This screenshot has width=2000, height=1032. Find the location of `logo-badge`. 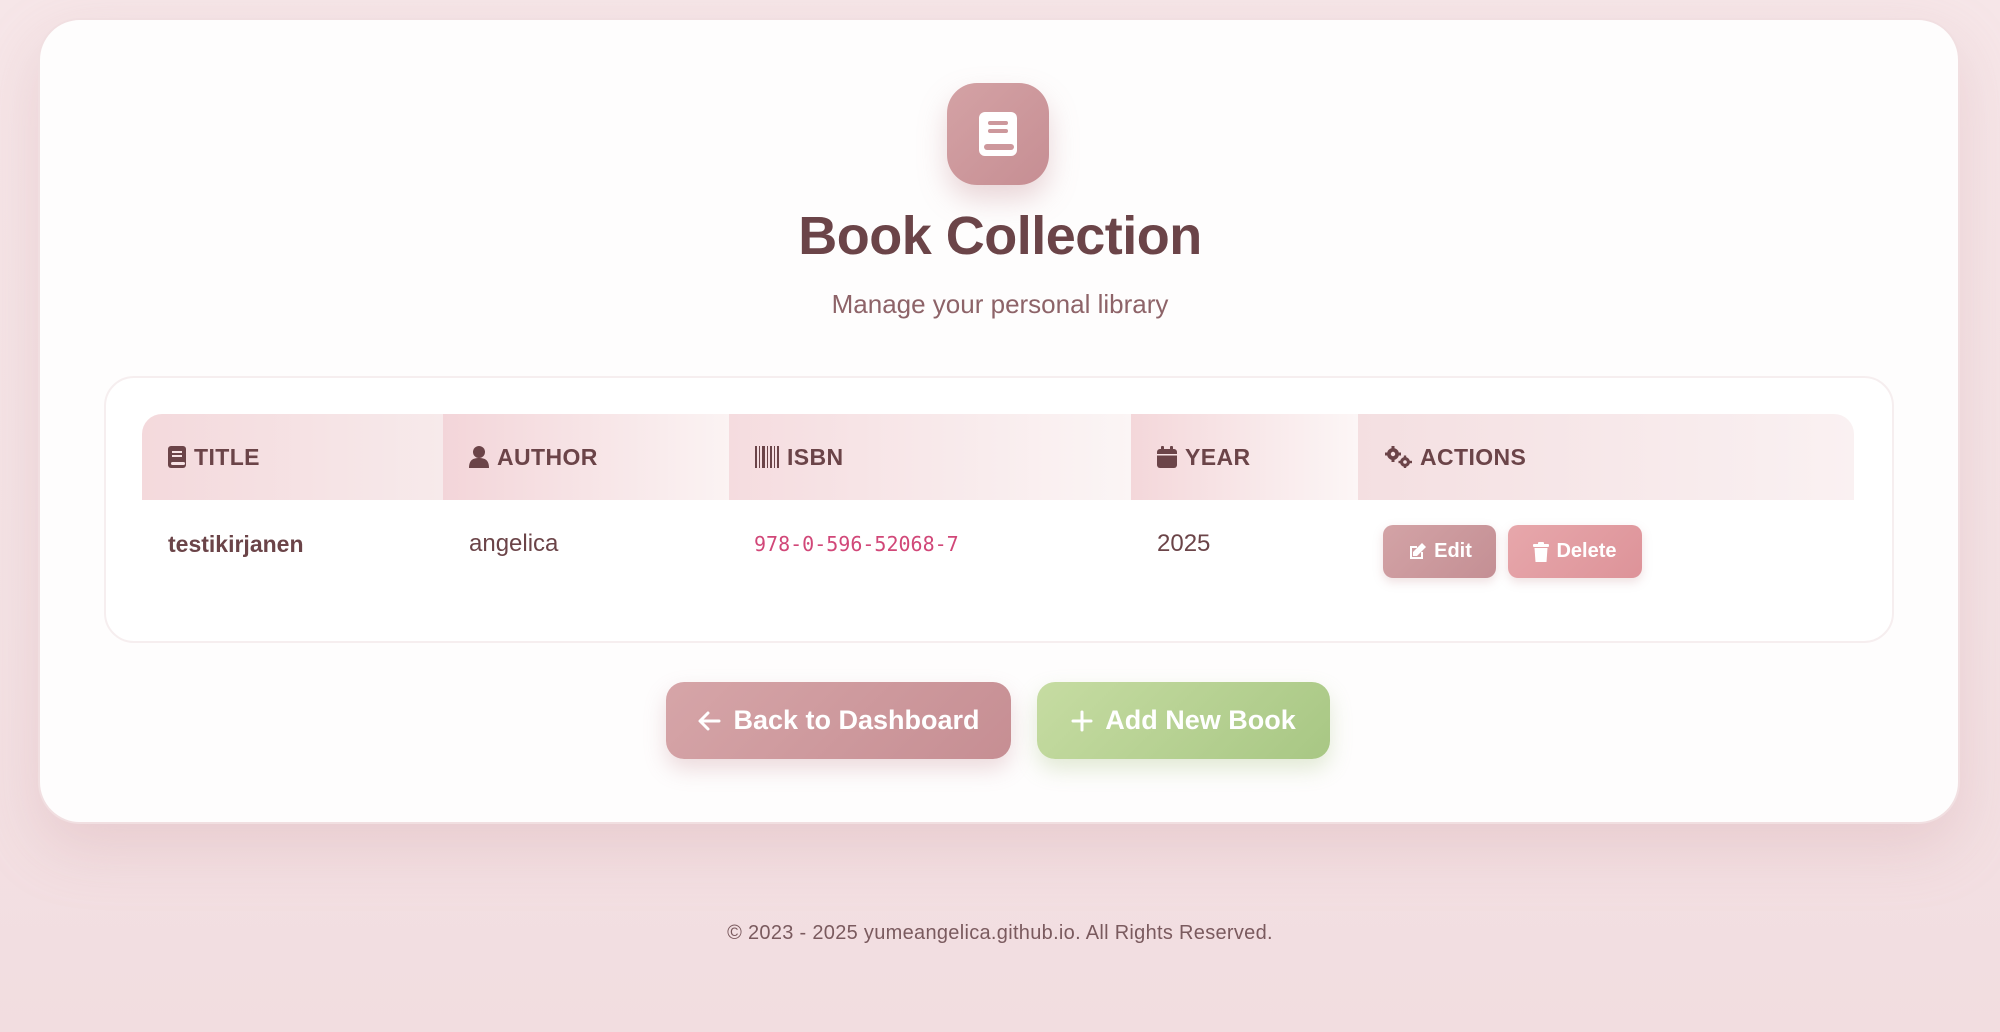

logo-badge is located at coordinates (998, 134).